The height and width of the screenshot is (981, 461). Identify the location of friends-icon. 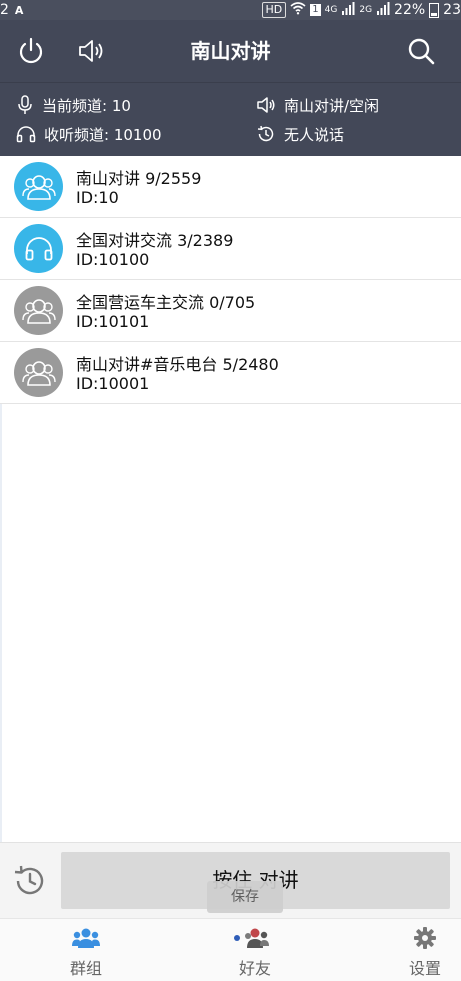
(255, 938).